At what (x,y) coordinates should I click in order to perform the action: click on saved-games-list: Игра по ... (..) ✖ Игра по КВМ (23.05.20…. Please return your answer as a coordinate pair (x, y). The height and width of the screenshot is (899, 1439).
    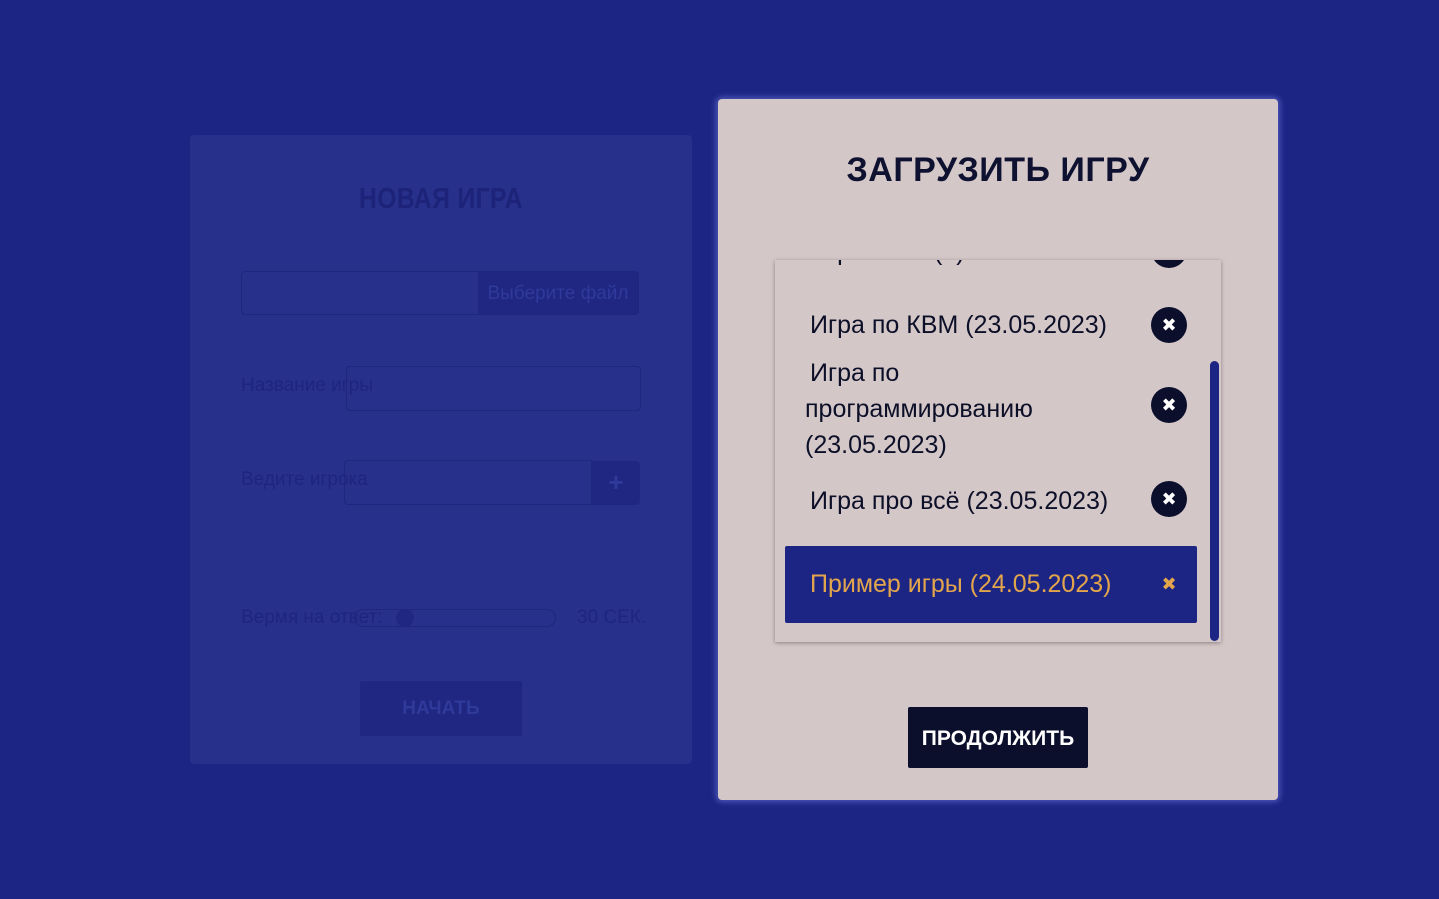
    Looking at the image, I should click on (998, 451).